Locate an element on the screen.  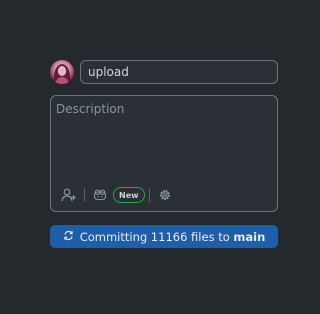
commit-button-label: Committing 11166 files to main is located at coordinates (173, 237).